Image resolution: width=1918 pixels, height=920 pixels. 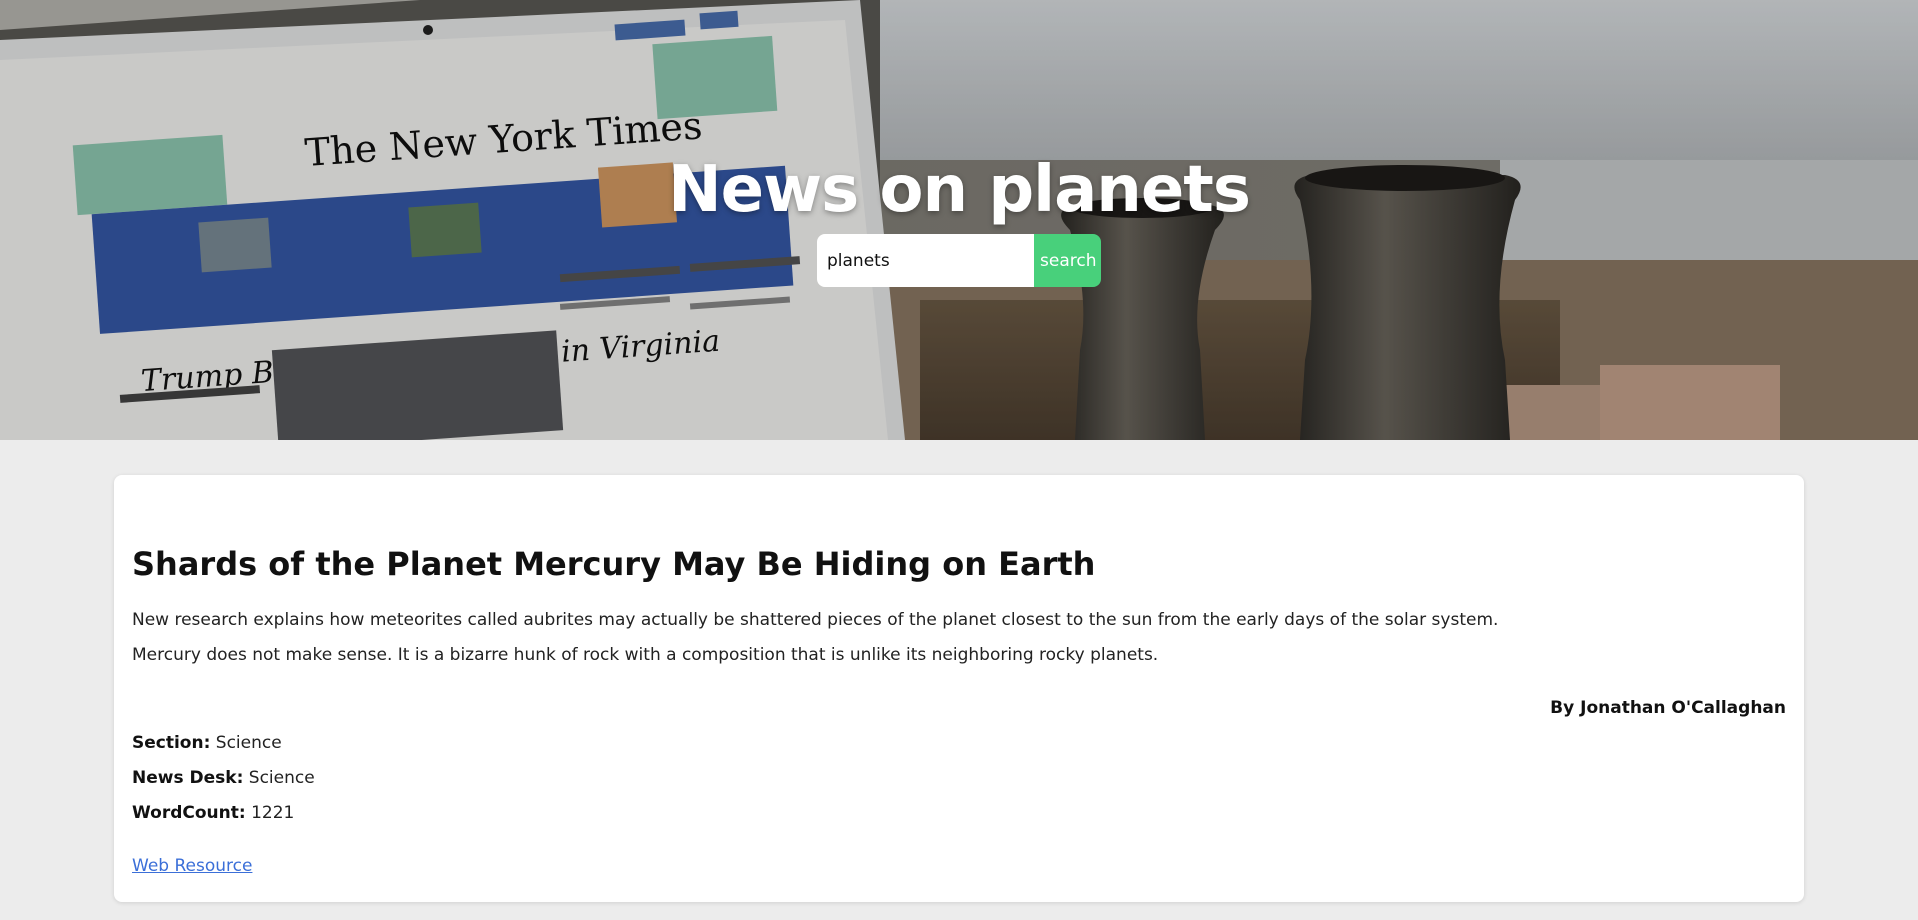 I want to click on web-resource-link: Web Resource, so click(x=192, y=866).